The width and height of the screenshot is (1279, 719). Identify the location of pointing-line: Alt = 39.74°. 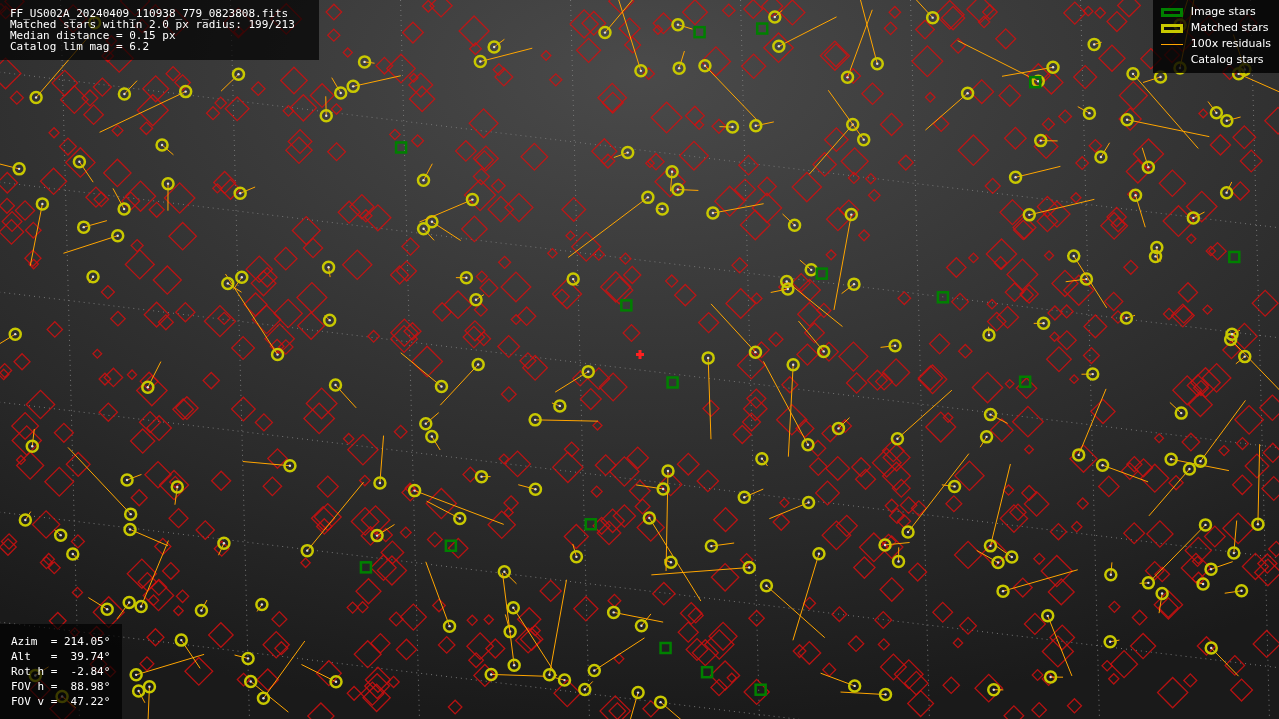
(61, 656).